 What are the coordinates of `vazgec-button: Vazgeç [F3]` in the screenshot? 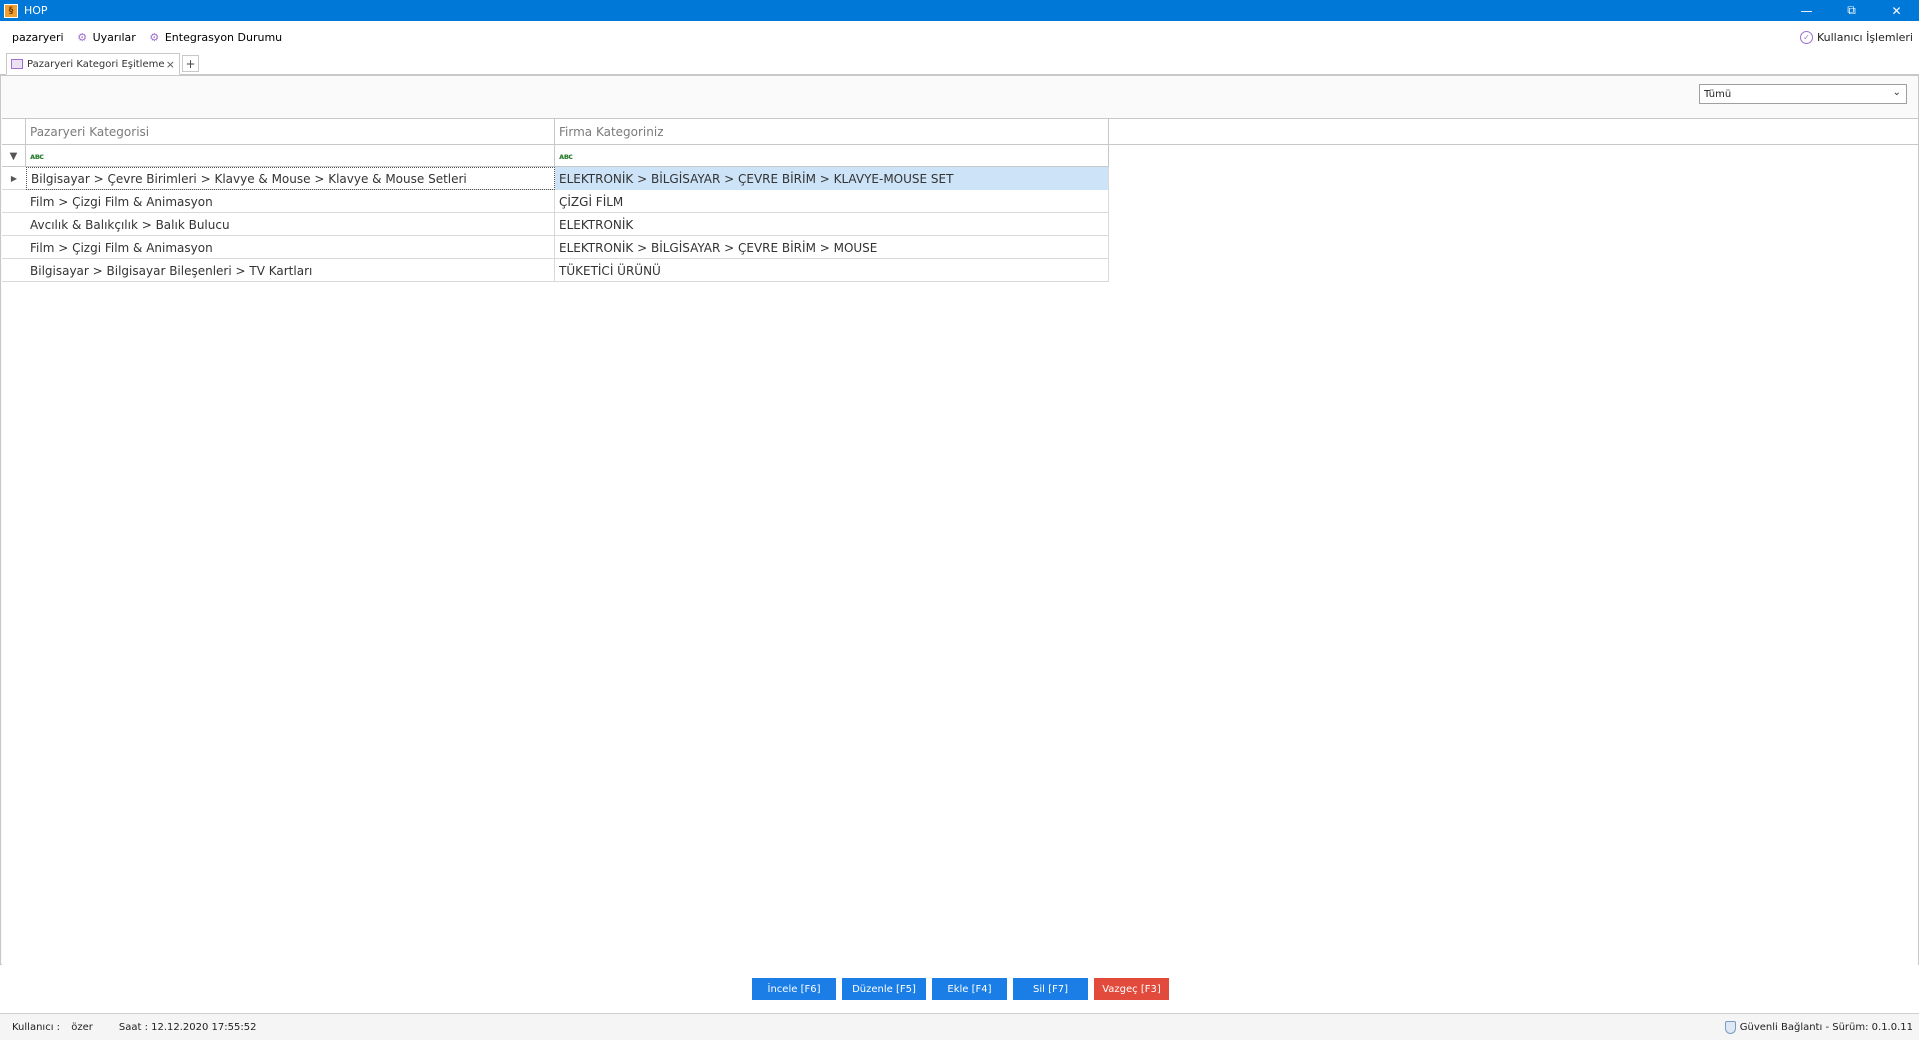 It's located at (1131, 989).